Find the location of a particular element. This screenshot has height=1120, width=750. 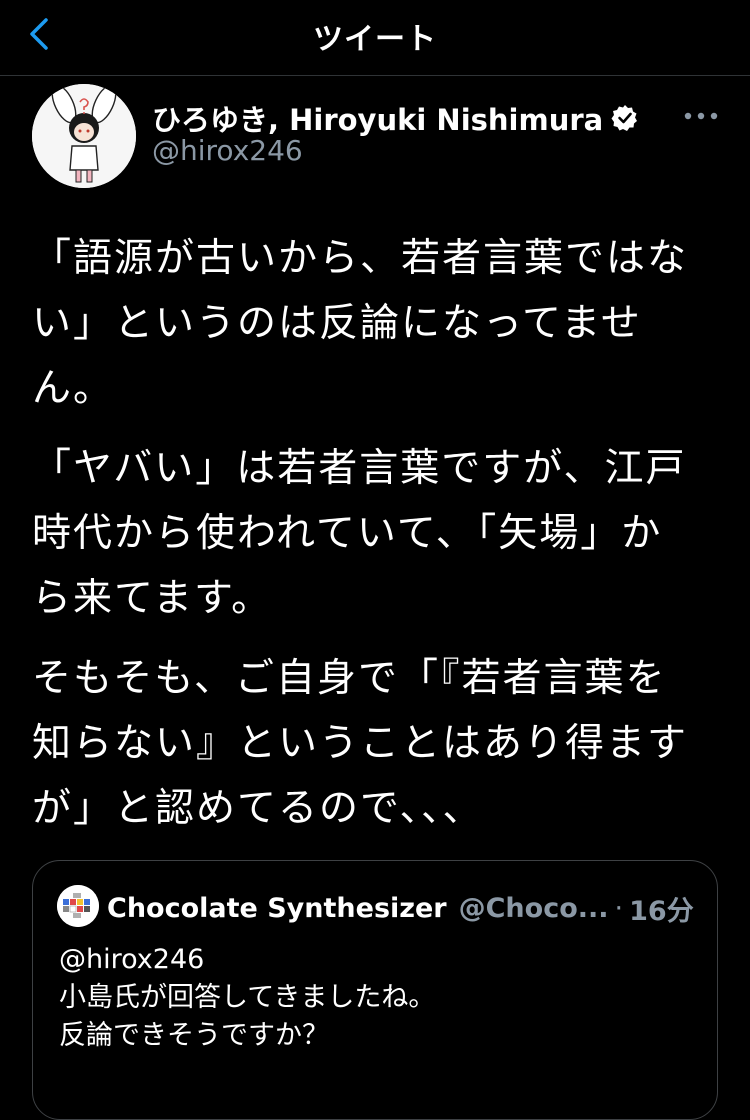

tweet-line: い」というのは反論になってませ is located at coordinates (337, 323).